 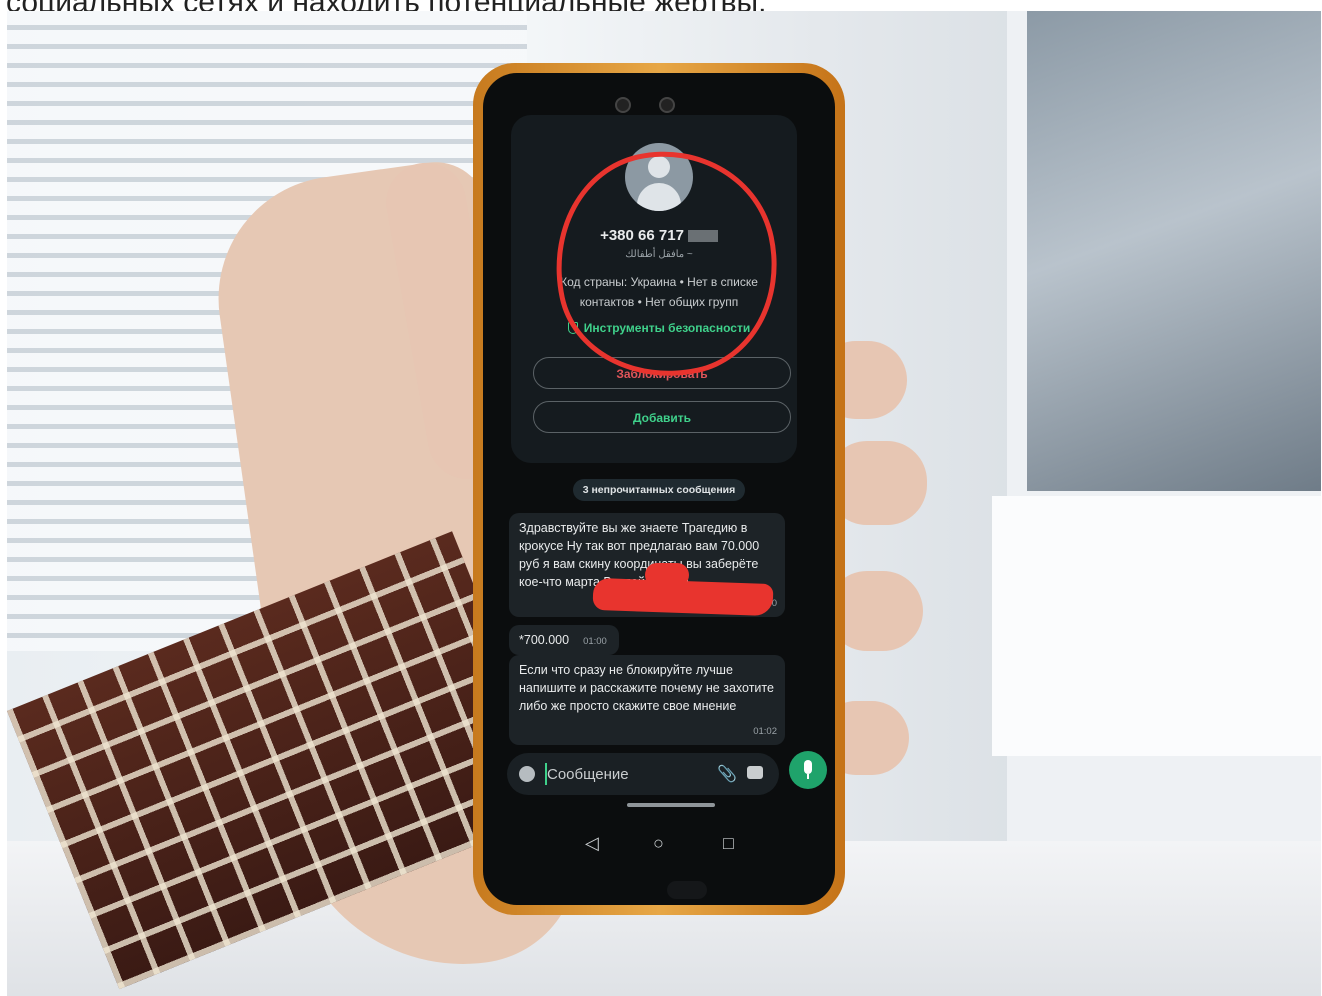 What do you see at coordinates (687, 890) in the screenshot?
I see `chin-sensor` at bounding box center [687, 890].